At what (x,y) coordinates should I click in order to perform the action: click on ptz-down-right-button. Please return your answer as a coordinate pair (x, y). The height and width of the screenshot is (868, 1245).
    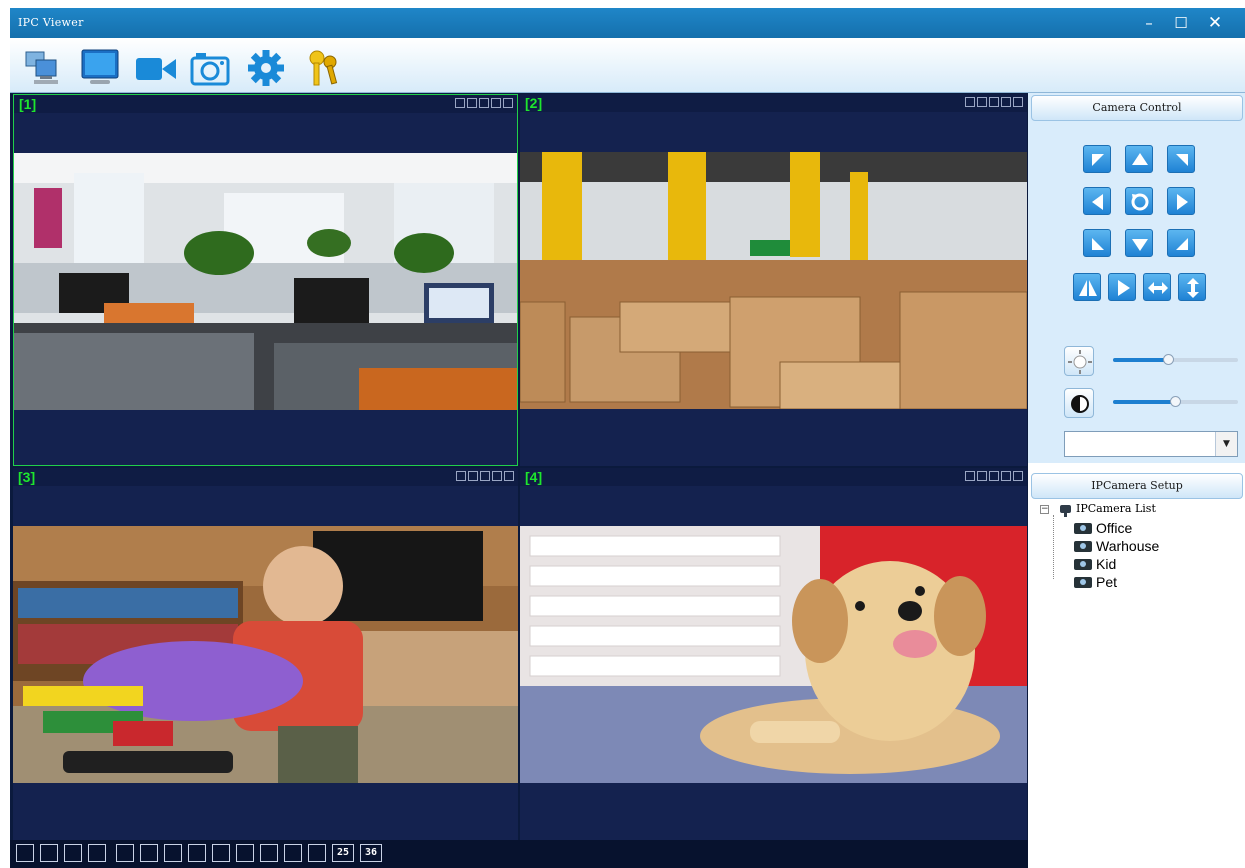
    Looking at the image, I should click on (1181, 243).